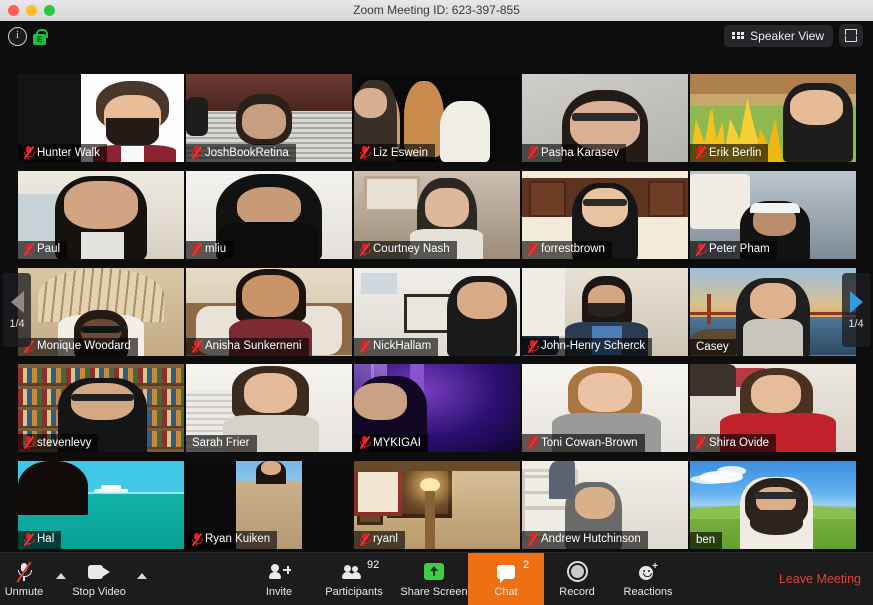 The image size is (873, 605). What do you see at coordinates (269, 504) in the screenshot?
I see `participant-tile: Ryan Kuiken` at bounding box center [269, 504].